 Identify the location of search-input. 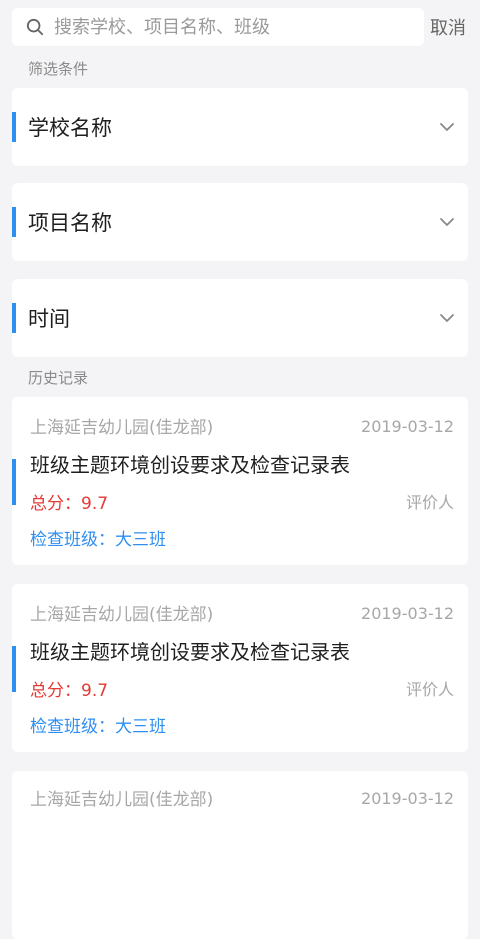
(234, 27).